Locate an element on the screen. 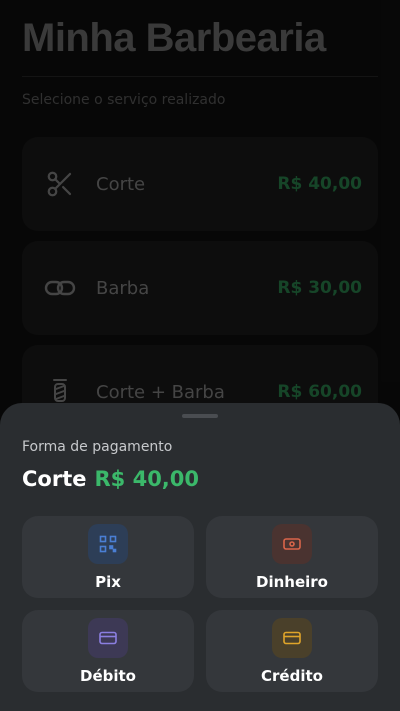 The width and height of the screenshot is (400, 711). selected-service: Corte is located at coordinates (54, 479).